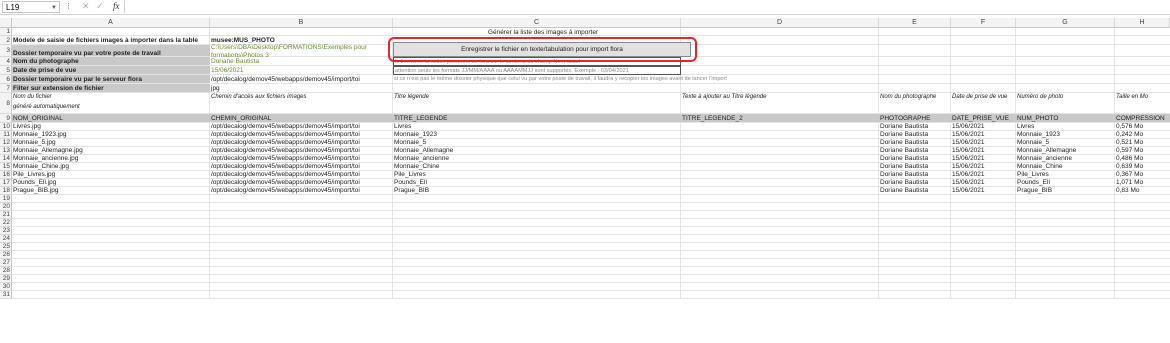  I want to click on row-header: 9, so click(6, 118).